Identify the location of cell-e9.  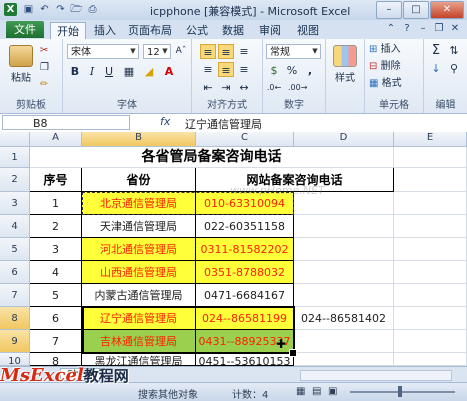
(430, 341).